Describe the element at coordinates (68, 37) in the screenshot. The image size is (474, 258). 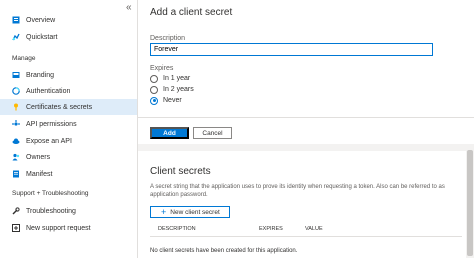
I see `sidebar-item-quickstart: Quickstart` at that location.